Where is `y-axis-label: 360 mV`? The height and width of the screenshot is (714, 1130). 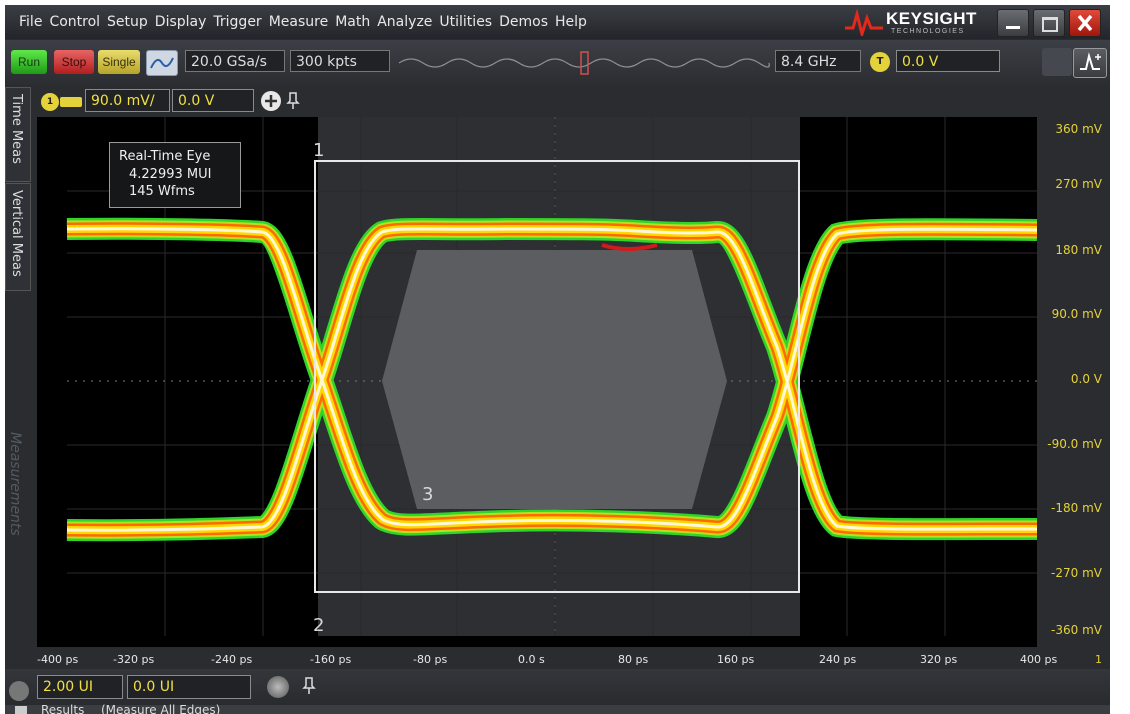
y-axis-label: 360 mV is located at coordinates (1078, 129).